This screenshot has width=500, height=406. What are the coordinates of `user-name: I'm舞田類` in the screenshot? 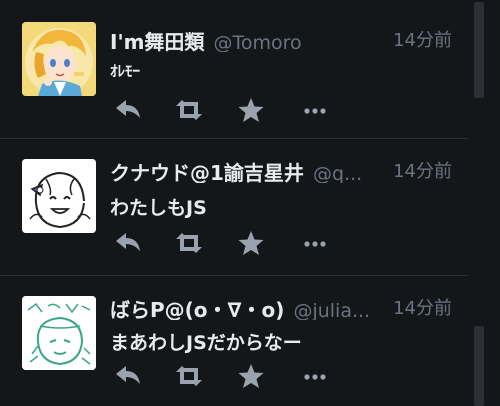 It's located at (157, 41).